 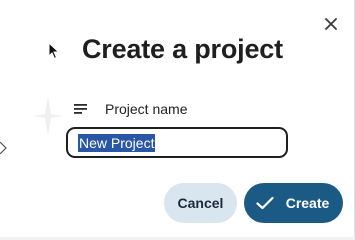 What do you see at coordinates (81, 109) in the screenshot?
I see `lines-icon` at bounding box center [81, 109].